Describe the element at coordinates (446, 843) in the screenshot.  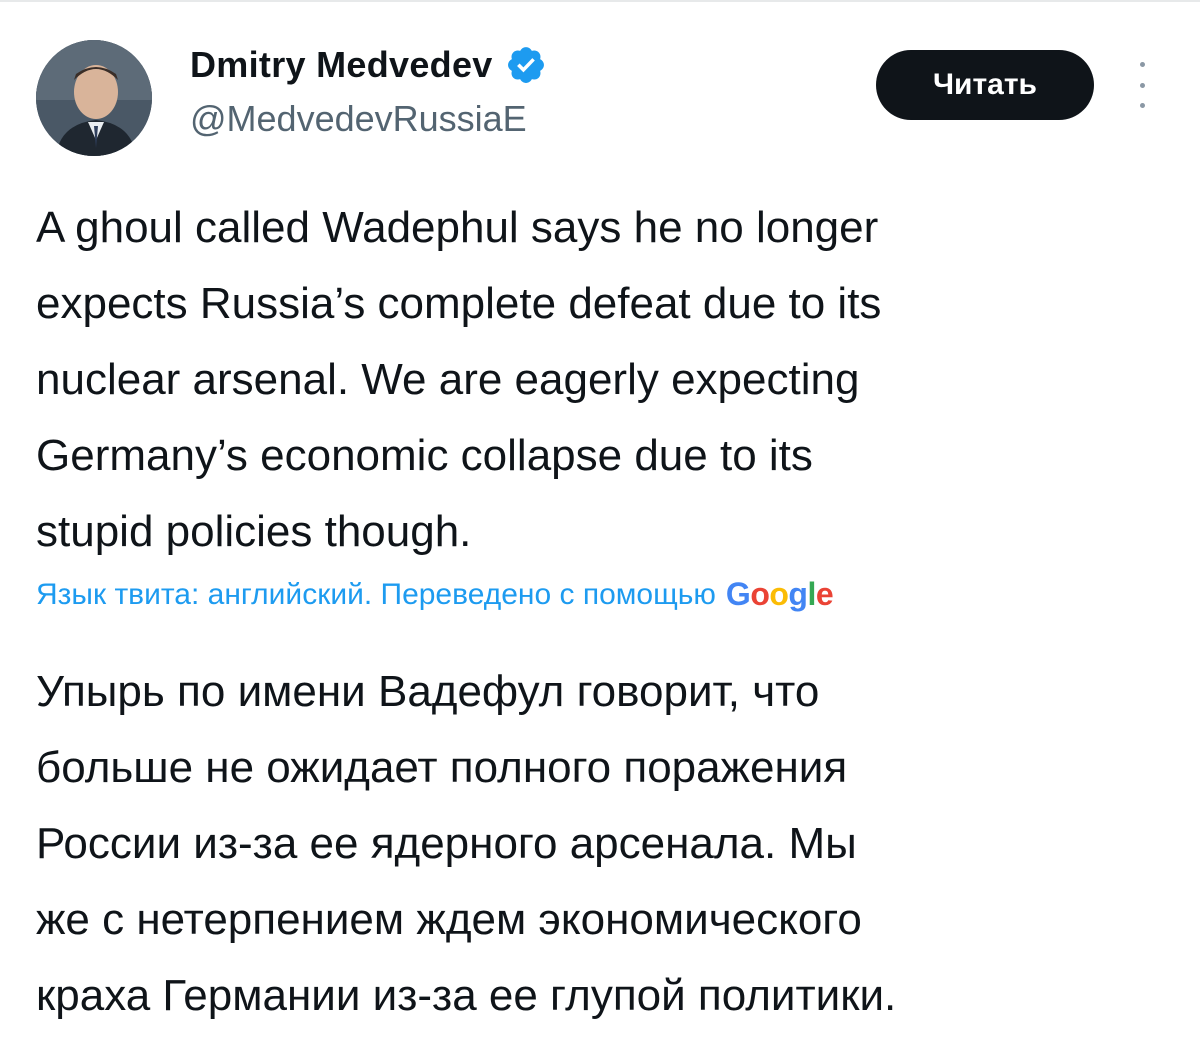
I see `translated-line: России из-за ее ядерного арсенала. Мы` at that location.